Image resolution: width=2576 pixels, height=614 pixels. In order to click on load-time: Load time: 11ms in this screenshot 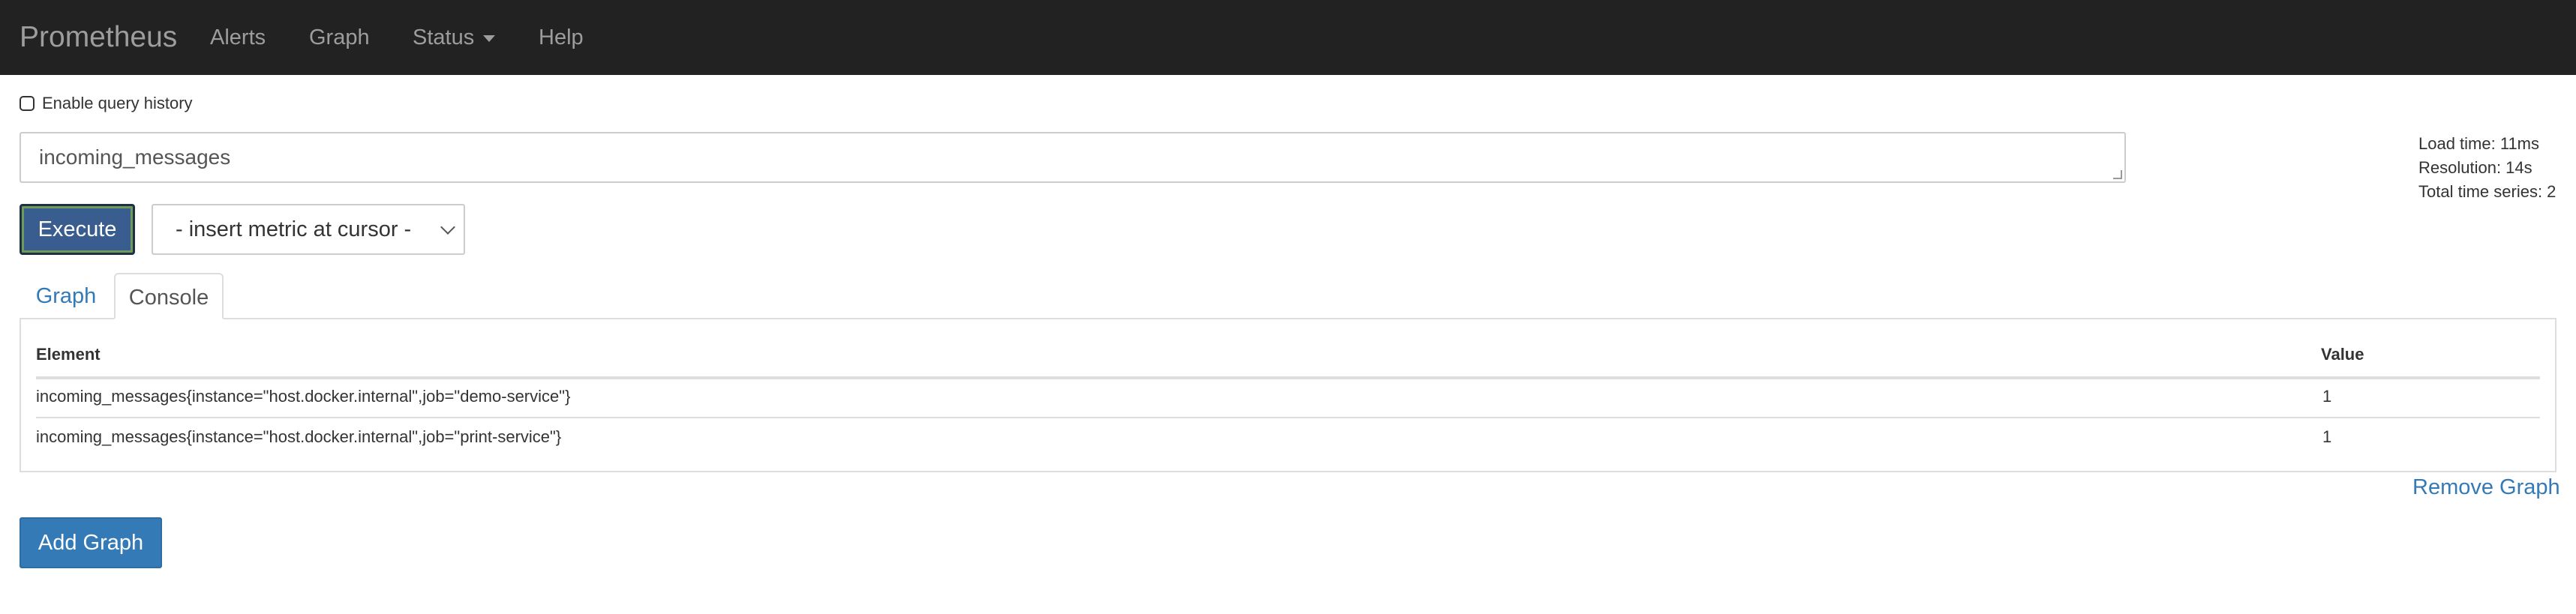, I will do `click(2479, 143)`.